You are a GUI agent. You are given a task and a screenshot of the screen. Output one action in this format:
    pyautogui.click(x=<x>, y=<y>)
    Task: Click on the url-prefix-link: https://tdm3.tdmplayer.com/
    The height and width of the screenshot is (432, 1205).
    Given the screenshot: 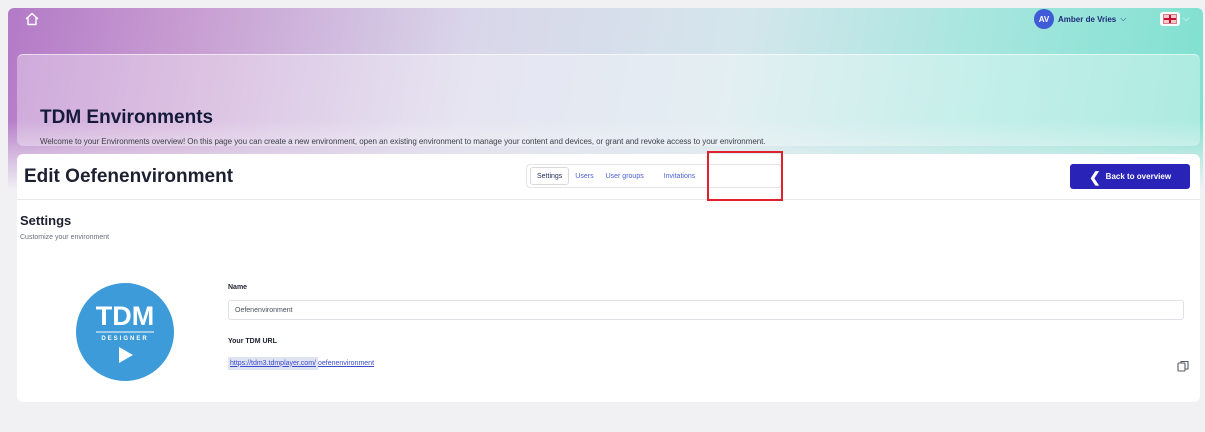 What is the action you would take?
    pyautogui.click(x=273, y=363)
    